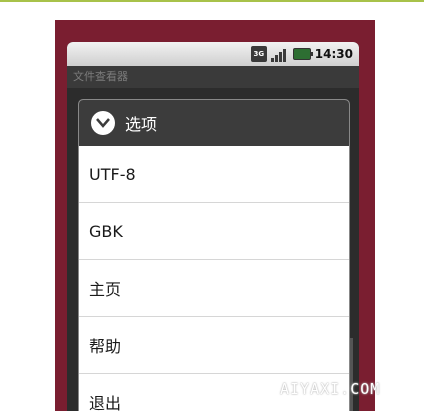  What do you see at coordinates (330, 389) in the screenshot?
I see `watermark: AIYAXI.COM` at bounding box center [330, 389].